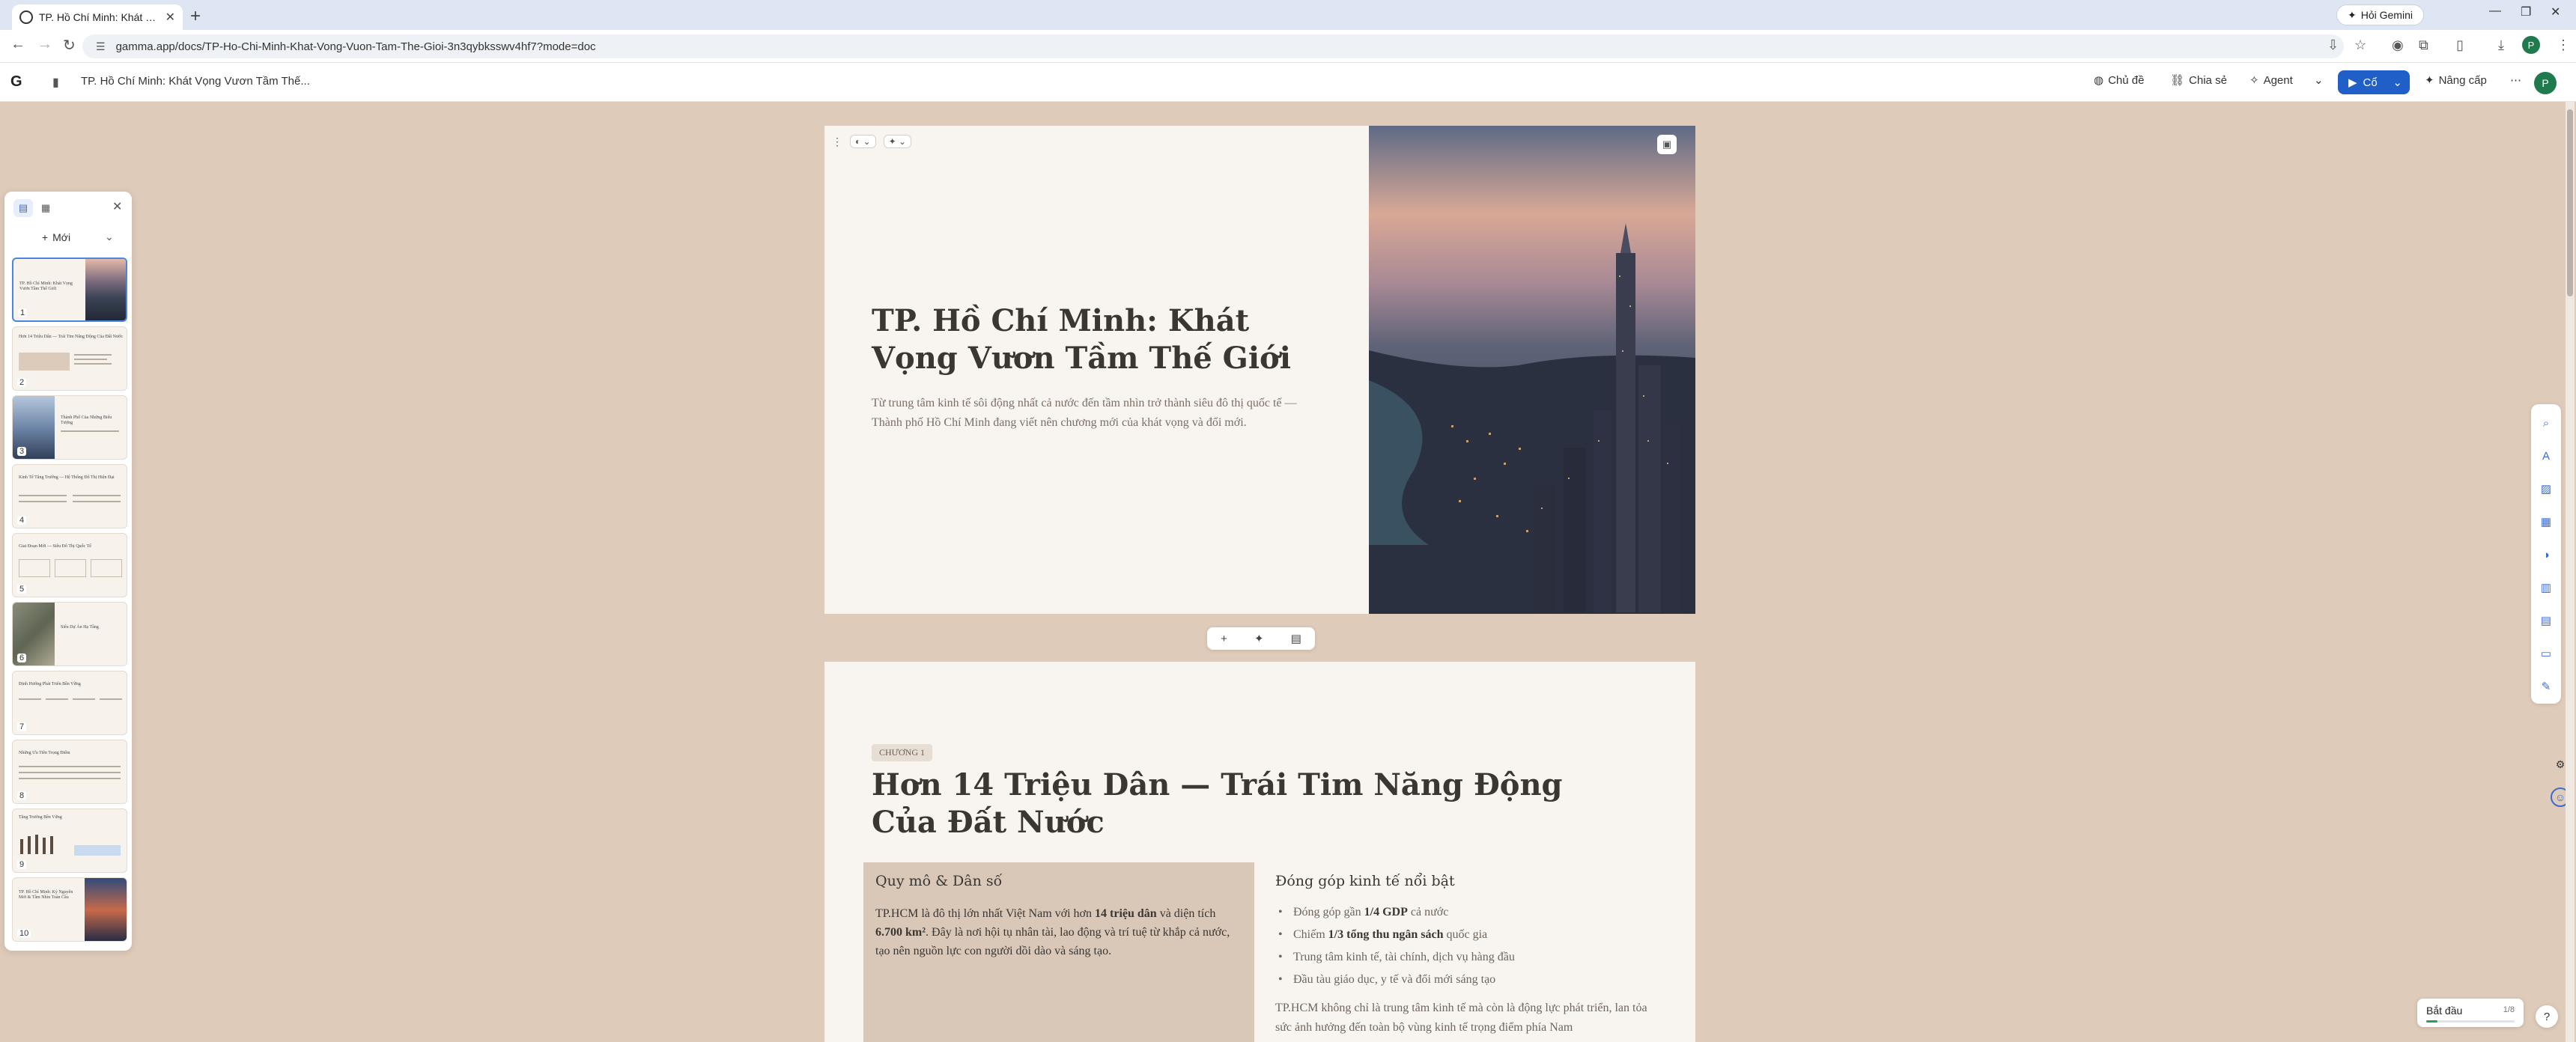 The image size is (2576, 1042). I want to click on grid-view-icon: ▦, so click(45, 208).